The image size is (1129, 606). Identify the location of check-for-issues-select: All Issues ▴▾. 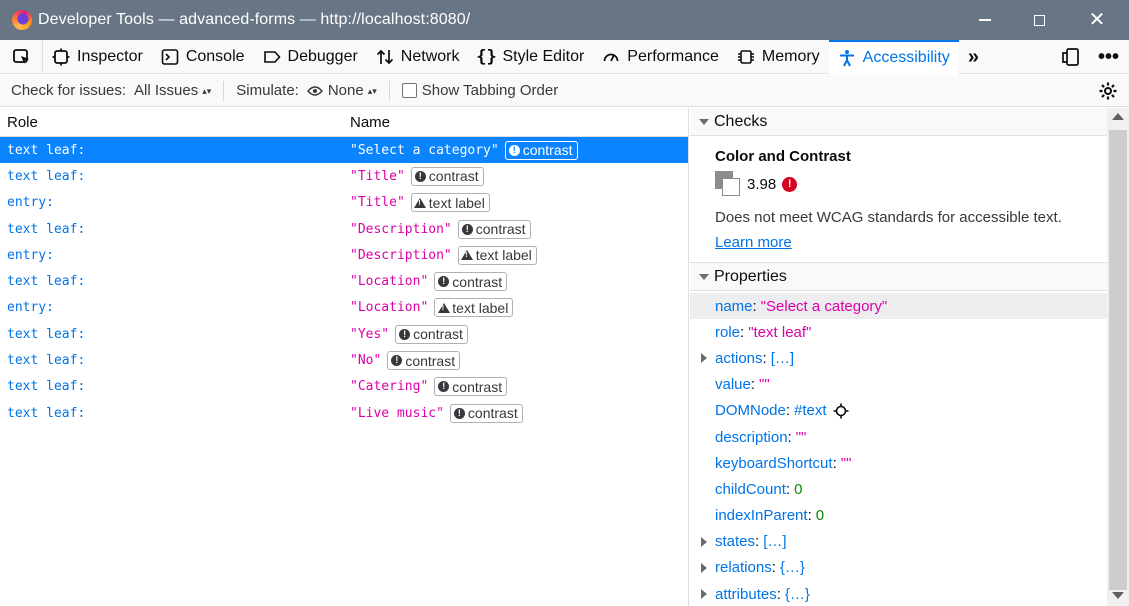
(172, 90).